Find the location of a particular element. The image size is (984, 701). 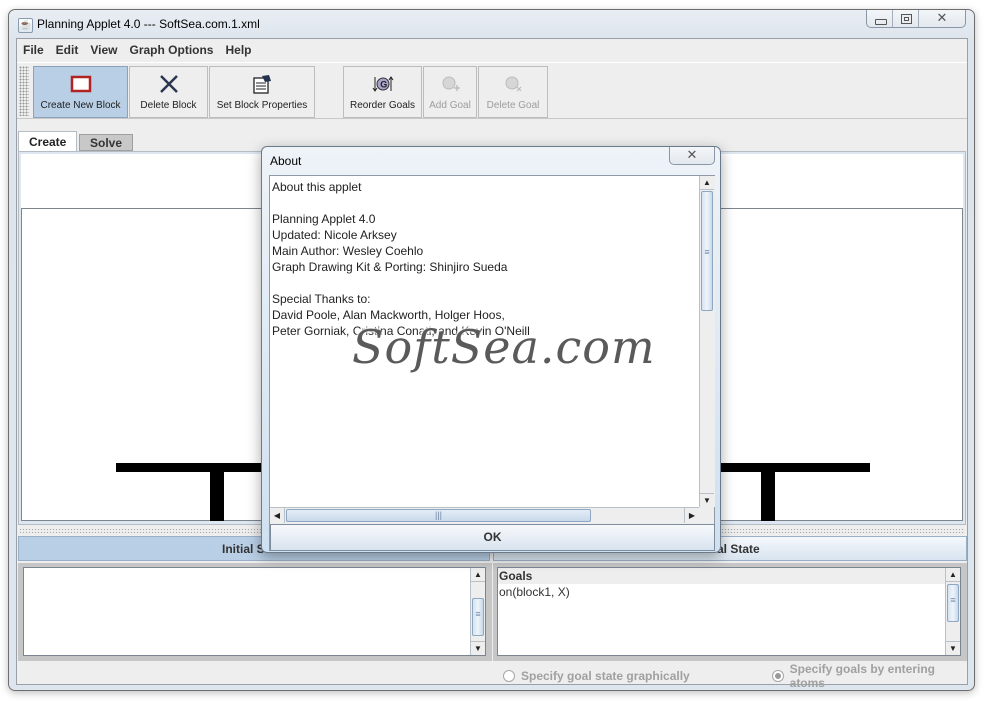

set-block-properties-label: Set Block Properties is located at coordinates (262, 105).